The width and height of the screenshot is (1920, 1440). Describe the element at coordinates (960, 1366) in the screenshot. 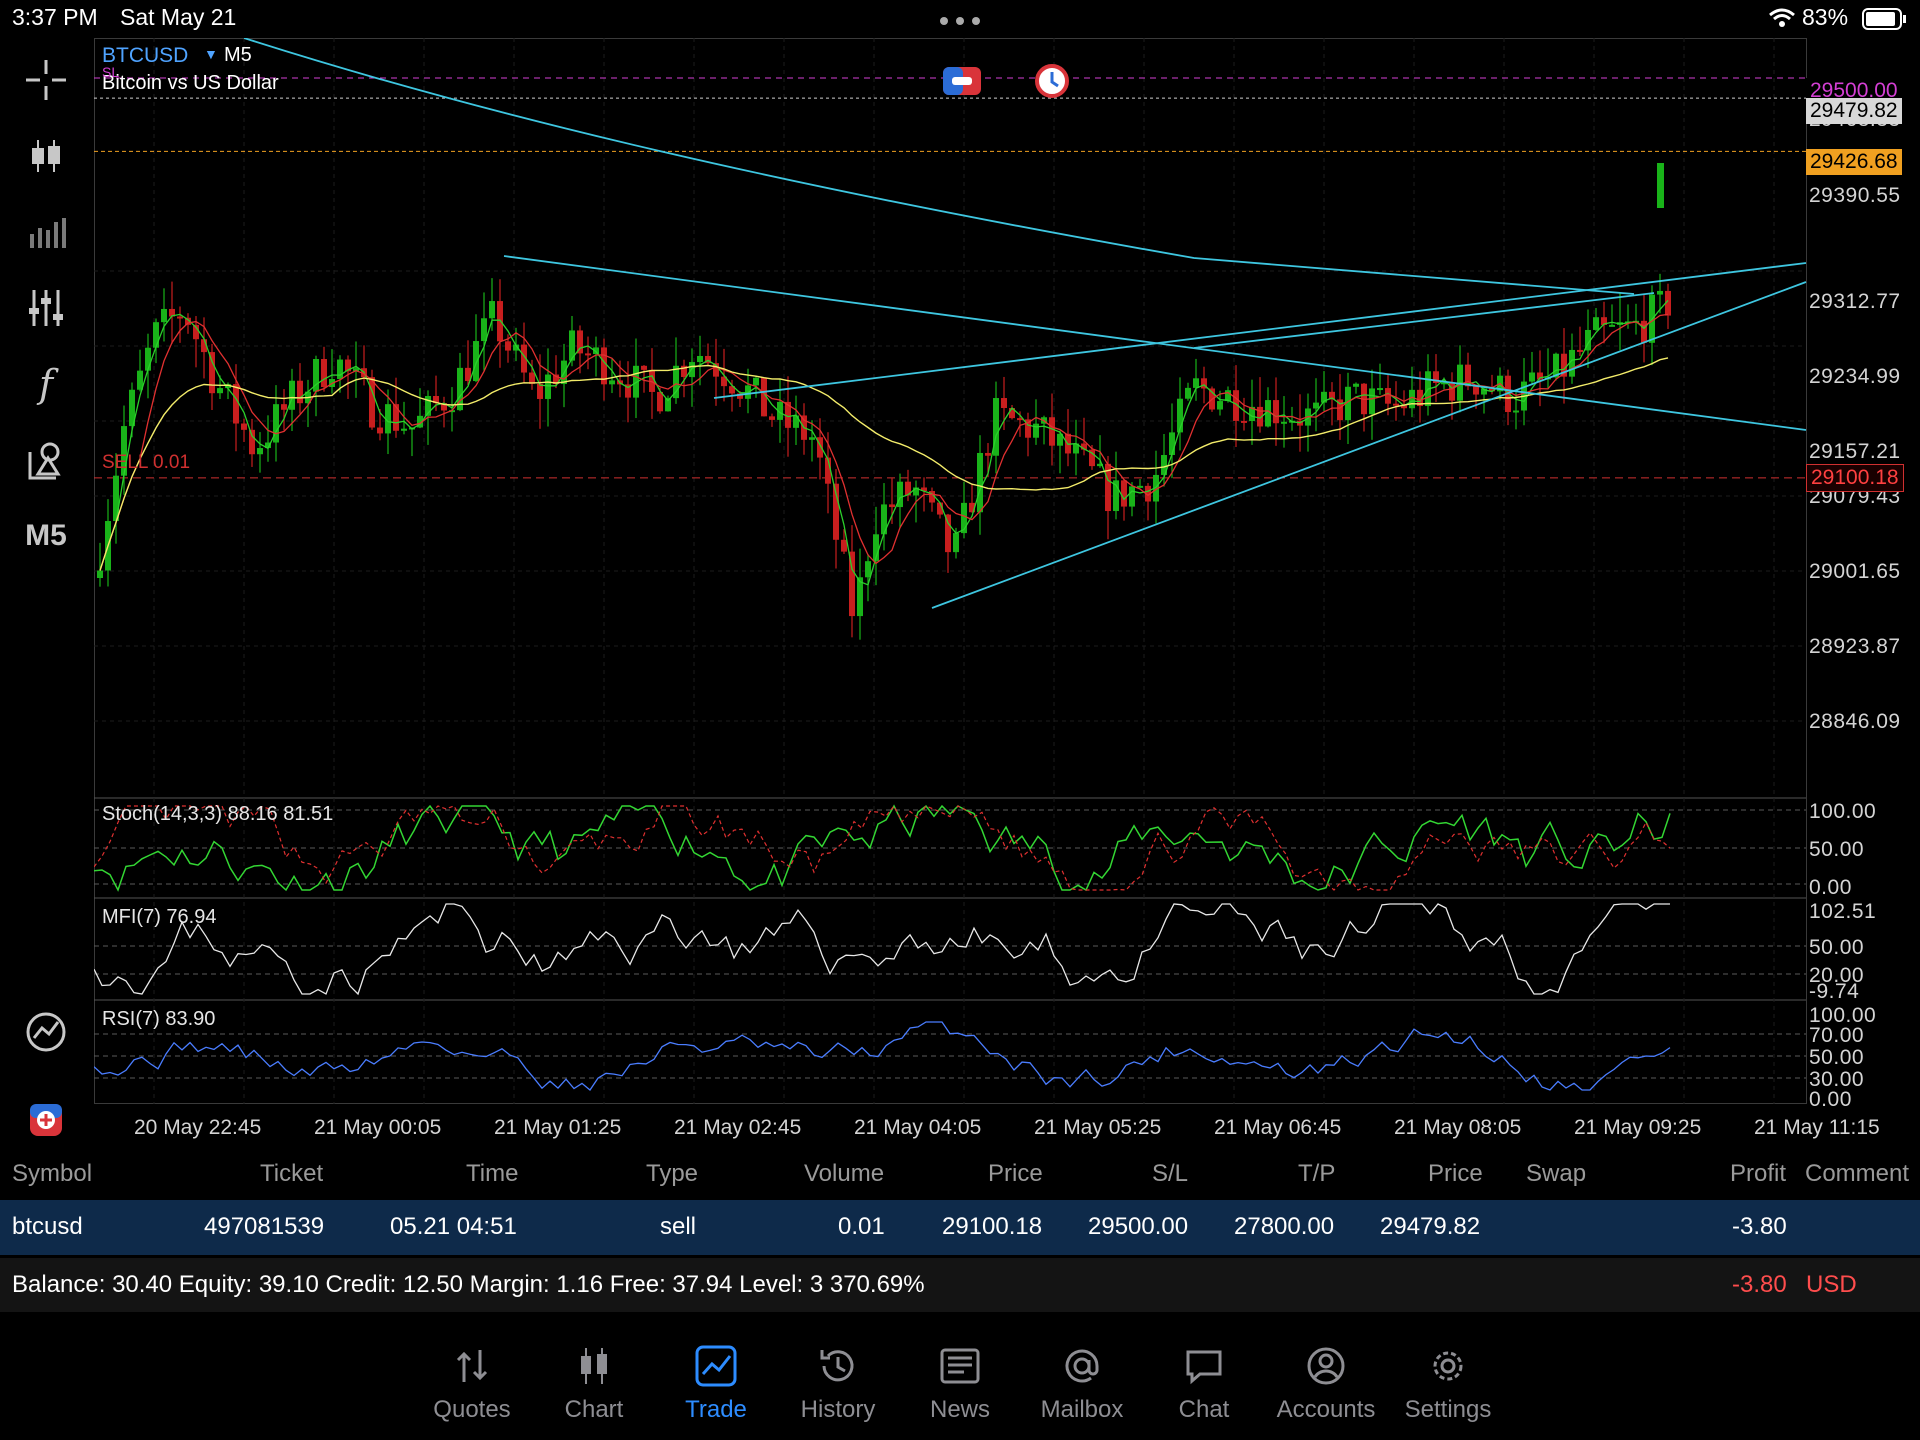

I see `news-icon` at that location.